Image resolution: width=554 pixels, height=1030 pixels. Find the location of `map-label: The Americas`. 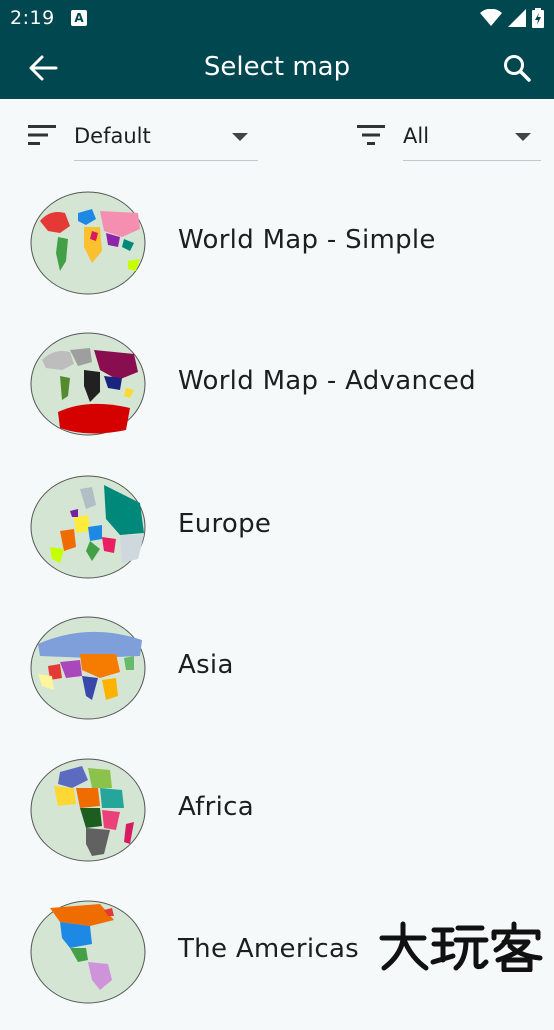

map-label: The Americas is located at coordinates (269, 949).